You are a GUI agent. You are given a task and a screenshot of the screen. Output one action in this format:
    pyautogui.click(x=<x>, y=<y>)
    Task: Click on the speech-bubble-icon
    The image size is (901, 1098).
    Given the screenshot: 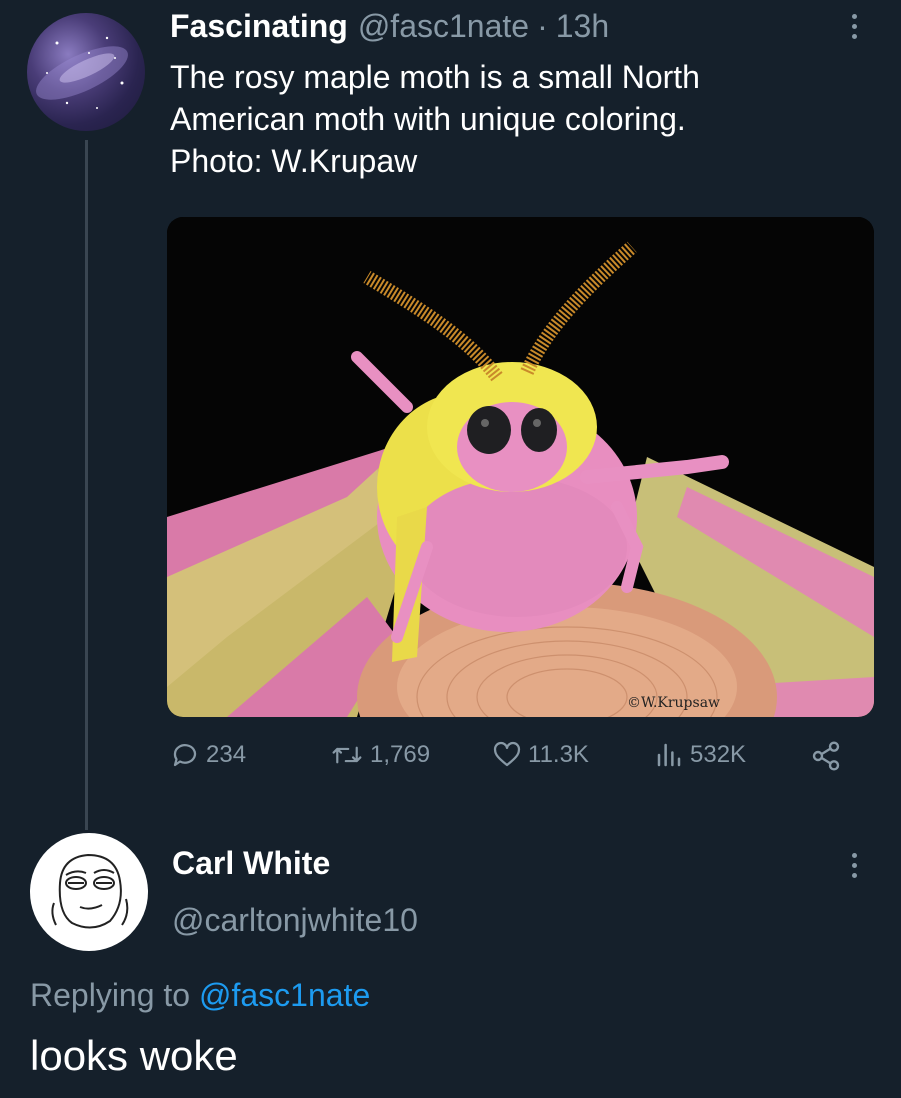 What is the action you would take?
    pyautogui.click(x=185, y=755)
    